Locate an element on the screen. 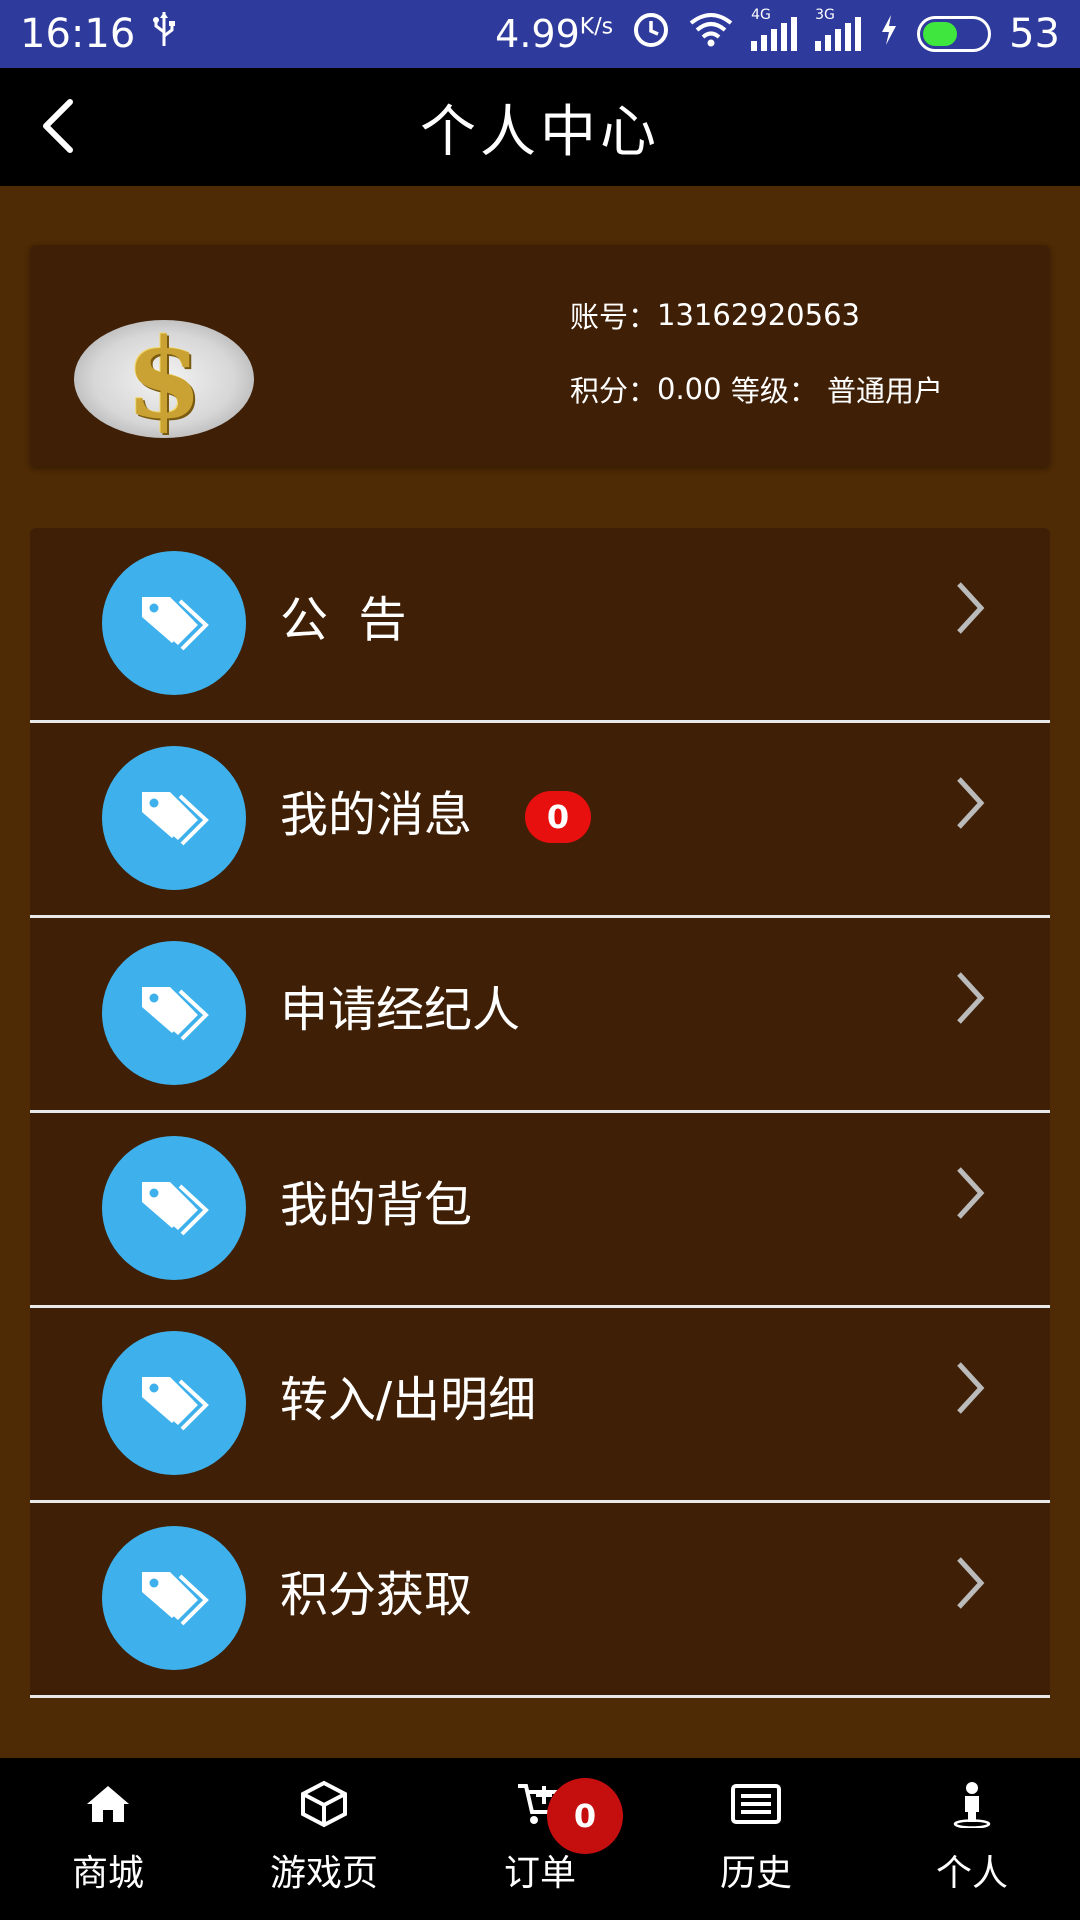 This screenshot has height=1920, width=1080. tab-history: 历史 is located at coordinates (756, 1839).